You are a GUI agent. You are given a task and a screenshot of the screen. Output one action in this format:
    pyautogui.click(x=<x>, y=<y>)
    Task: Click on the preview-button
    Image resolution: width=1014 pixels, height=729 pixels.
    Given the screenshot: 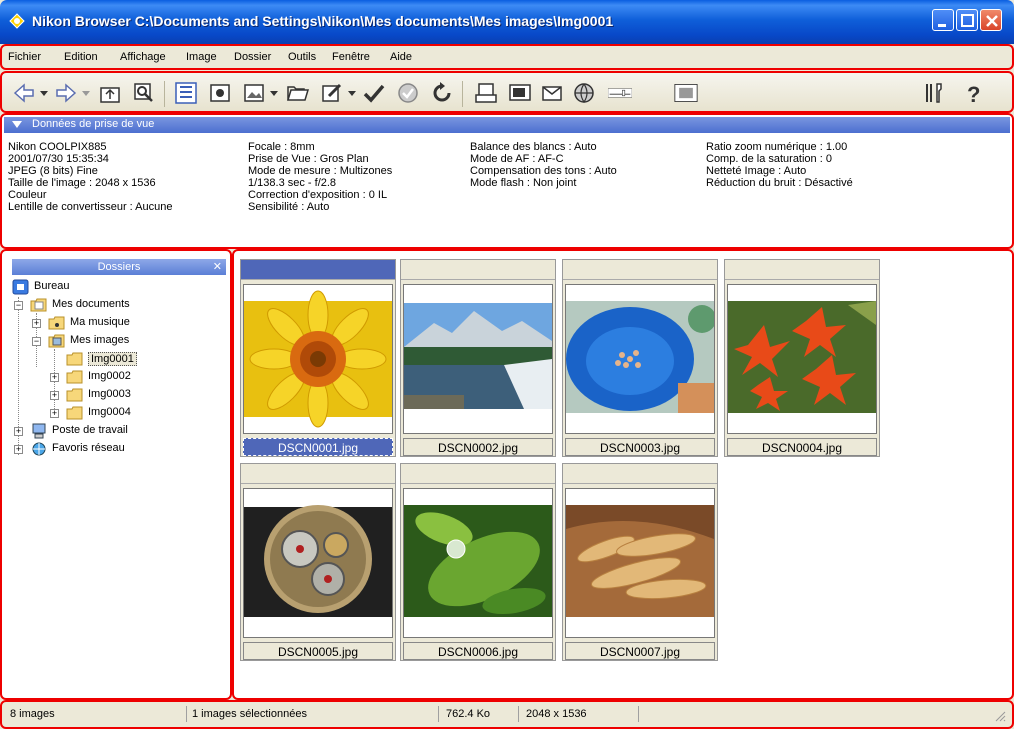 What is the action you would take?
    pyautogui.click(x=220, y=93)
    